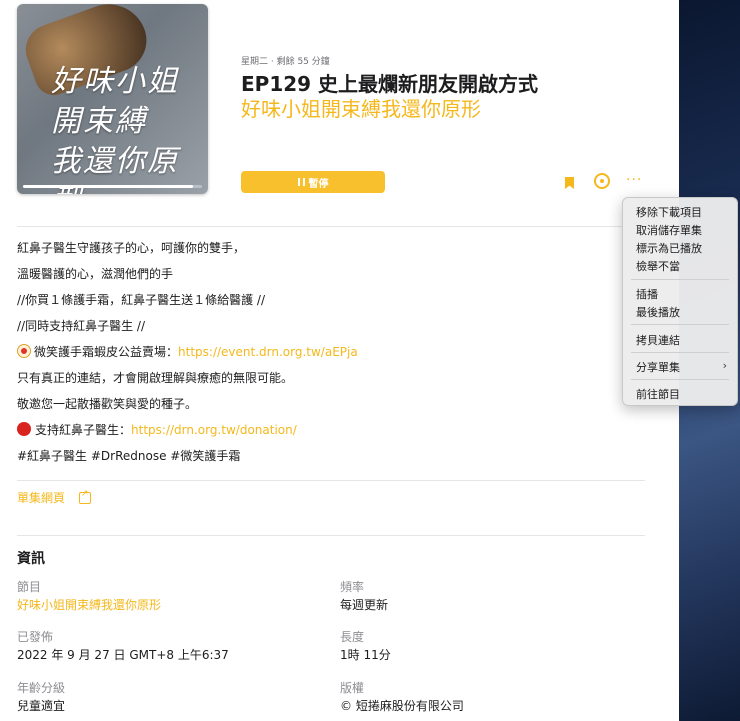 Image resolution: width=740 pixels, height=721 pixels. What do you see at coordinates (129, 456) in the screenshot?
I see `description-line: #紅鼻子醫生 #DrRednose #微笑護手霜` at bounding box center [129, 456].